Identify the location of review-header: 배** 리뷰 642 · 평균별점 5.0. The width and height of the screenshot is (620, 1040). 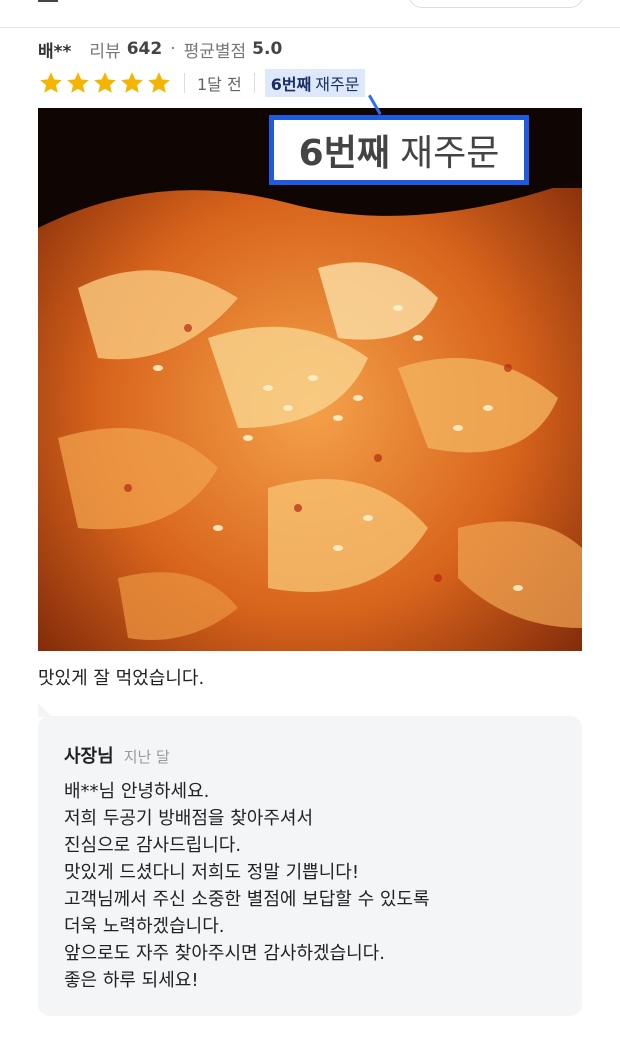
(160, 49).